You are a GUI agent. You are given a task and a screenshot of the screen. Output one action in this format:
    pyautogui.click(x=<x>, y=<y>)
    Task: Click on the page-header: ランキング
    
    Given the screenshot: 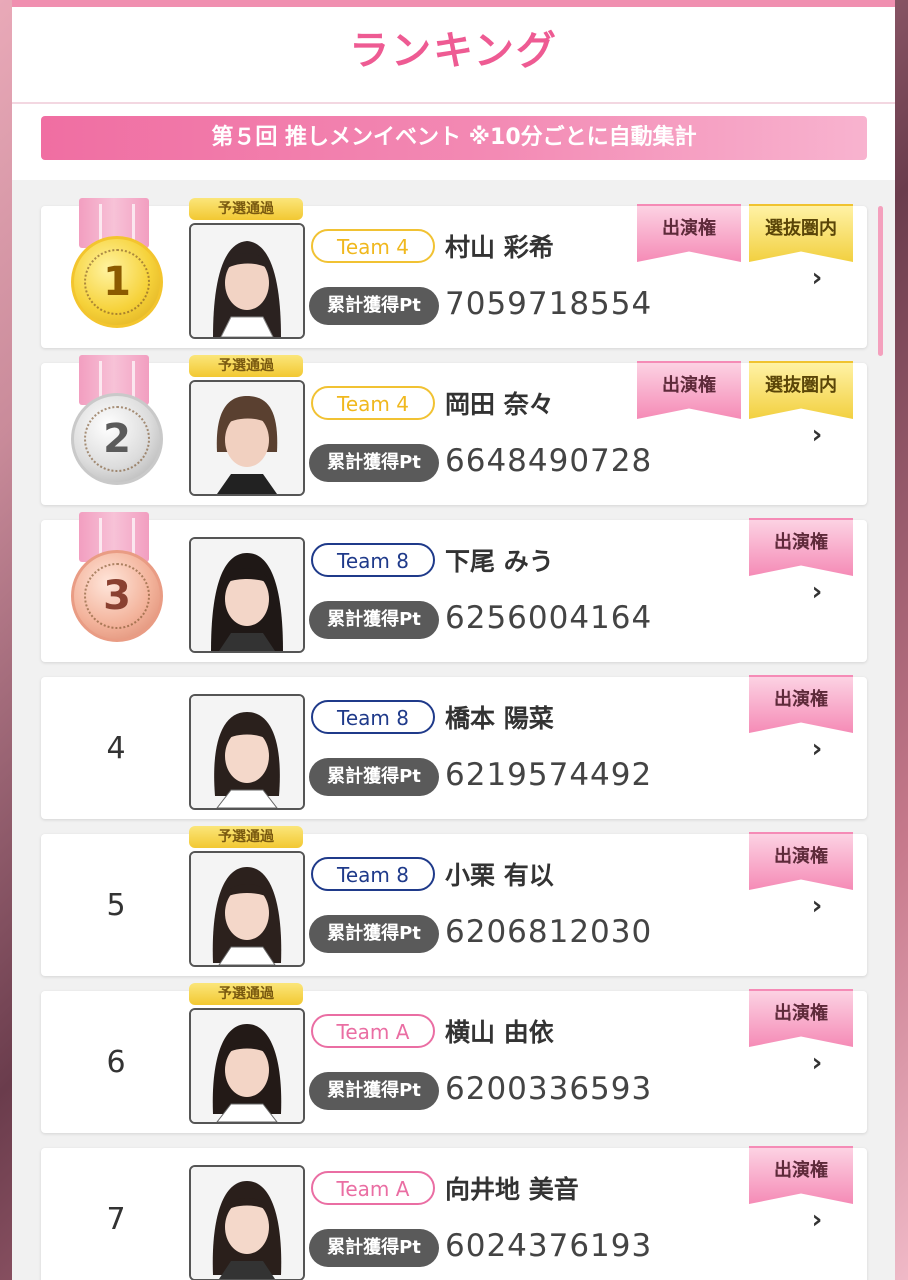 What is the action you would take?
    pyautogui.click(x=453, y=55)
    